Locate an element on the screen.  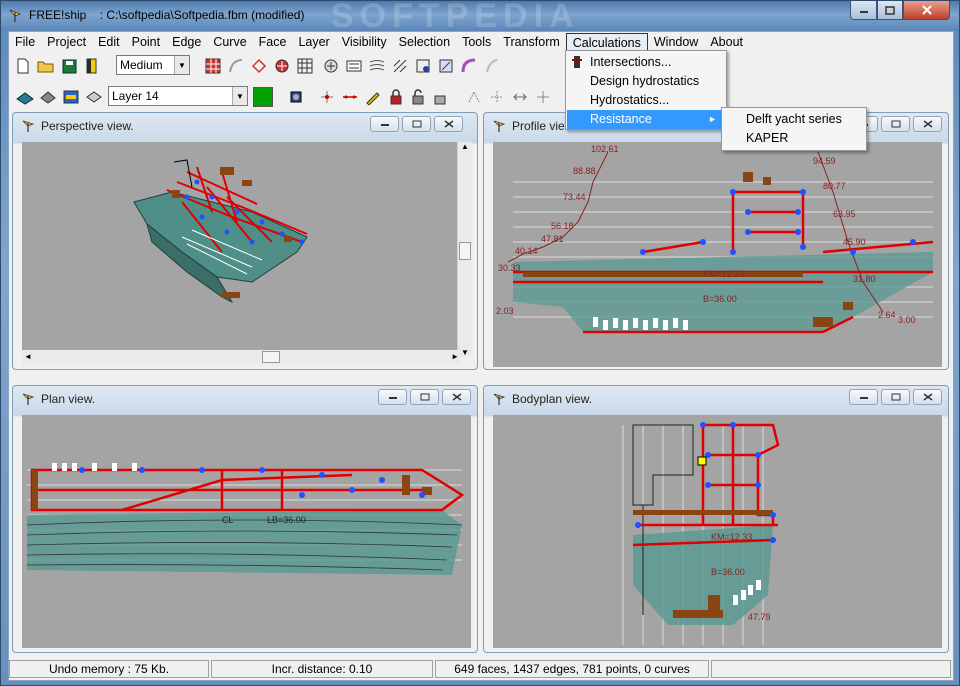
hydrostatics-icon is located at coordinates (423, 66).